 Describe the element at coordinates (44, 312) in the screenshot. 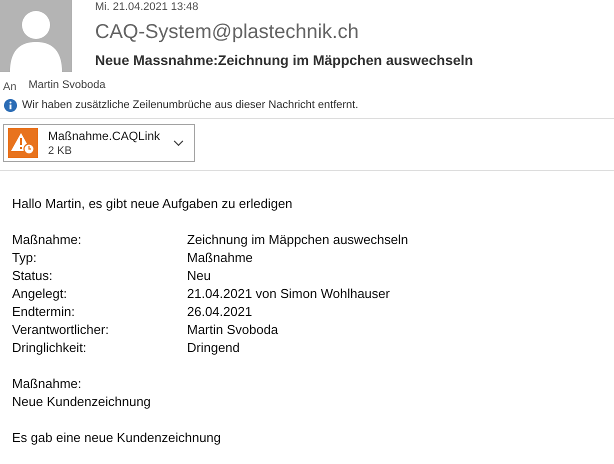

I see `field-label: Endtermin:` at that location.